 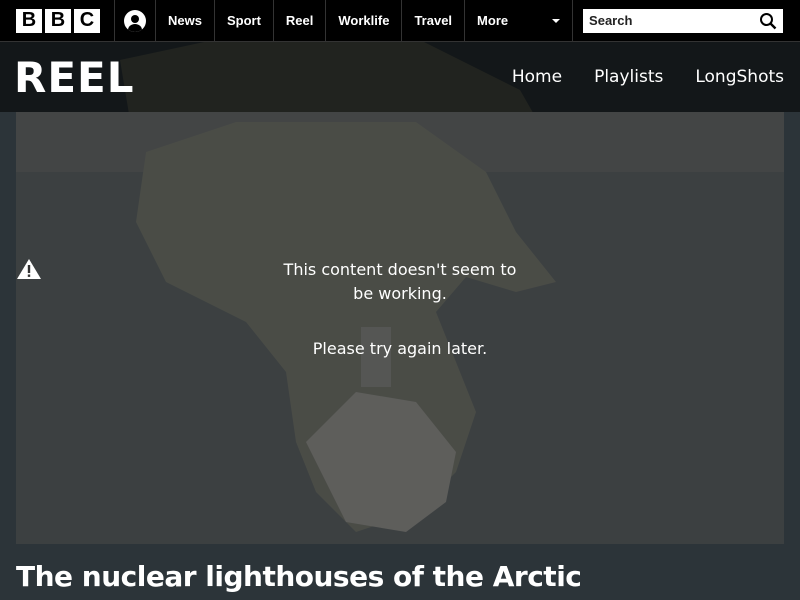 I want to click on nav-item-worklife: Worklife, so click(x=364, y=20).